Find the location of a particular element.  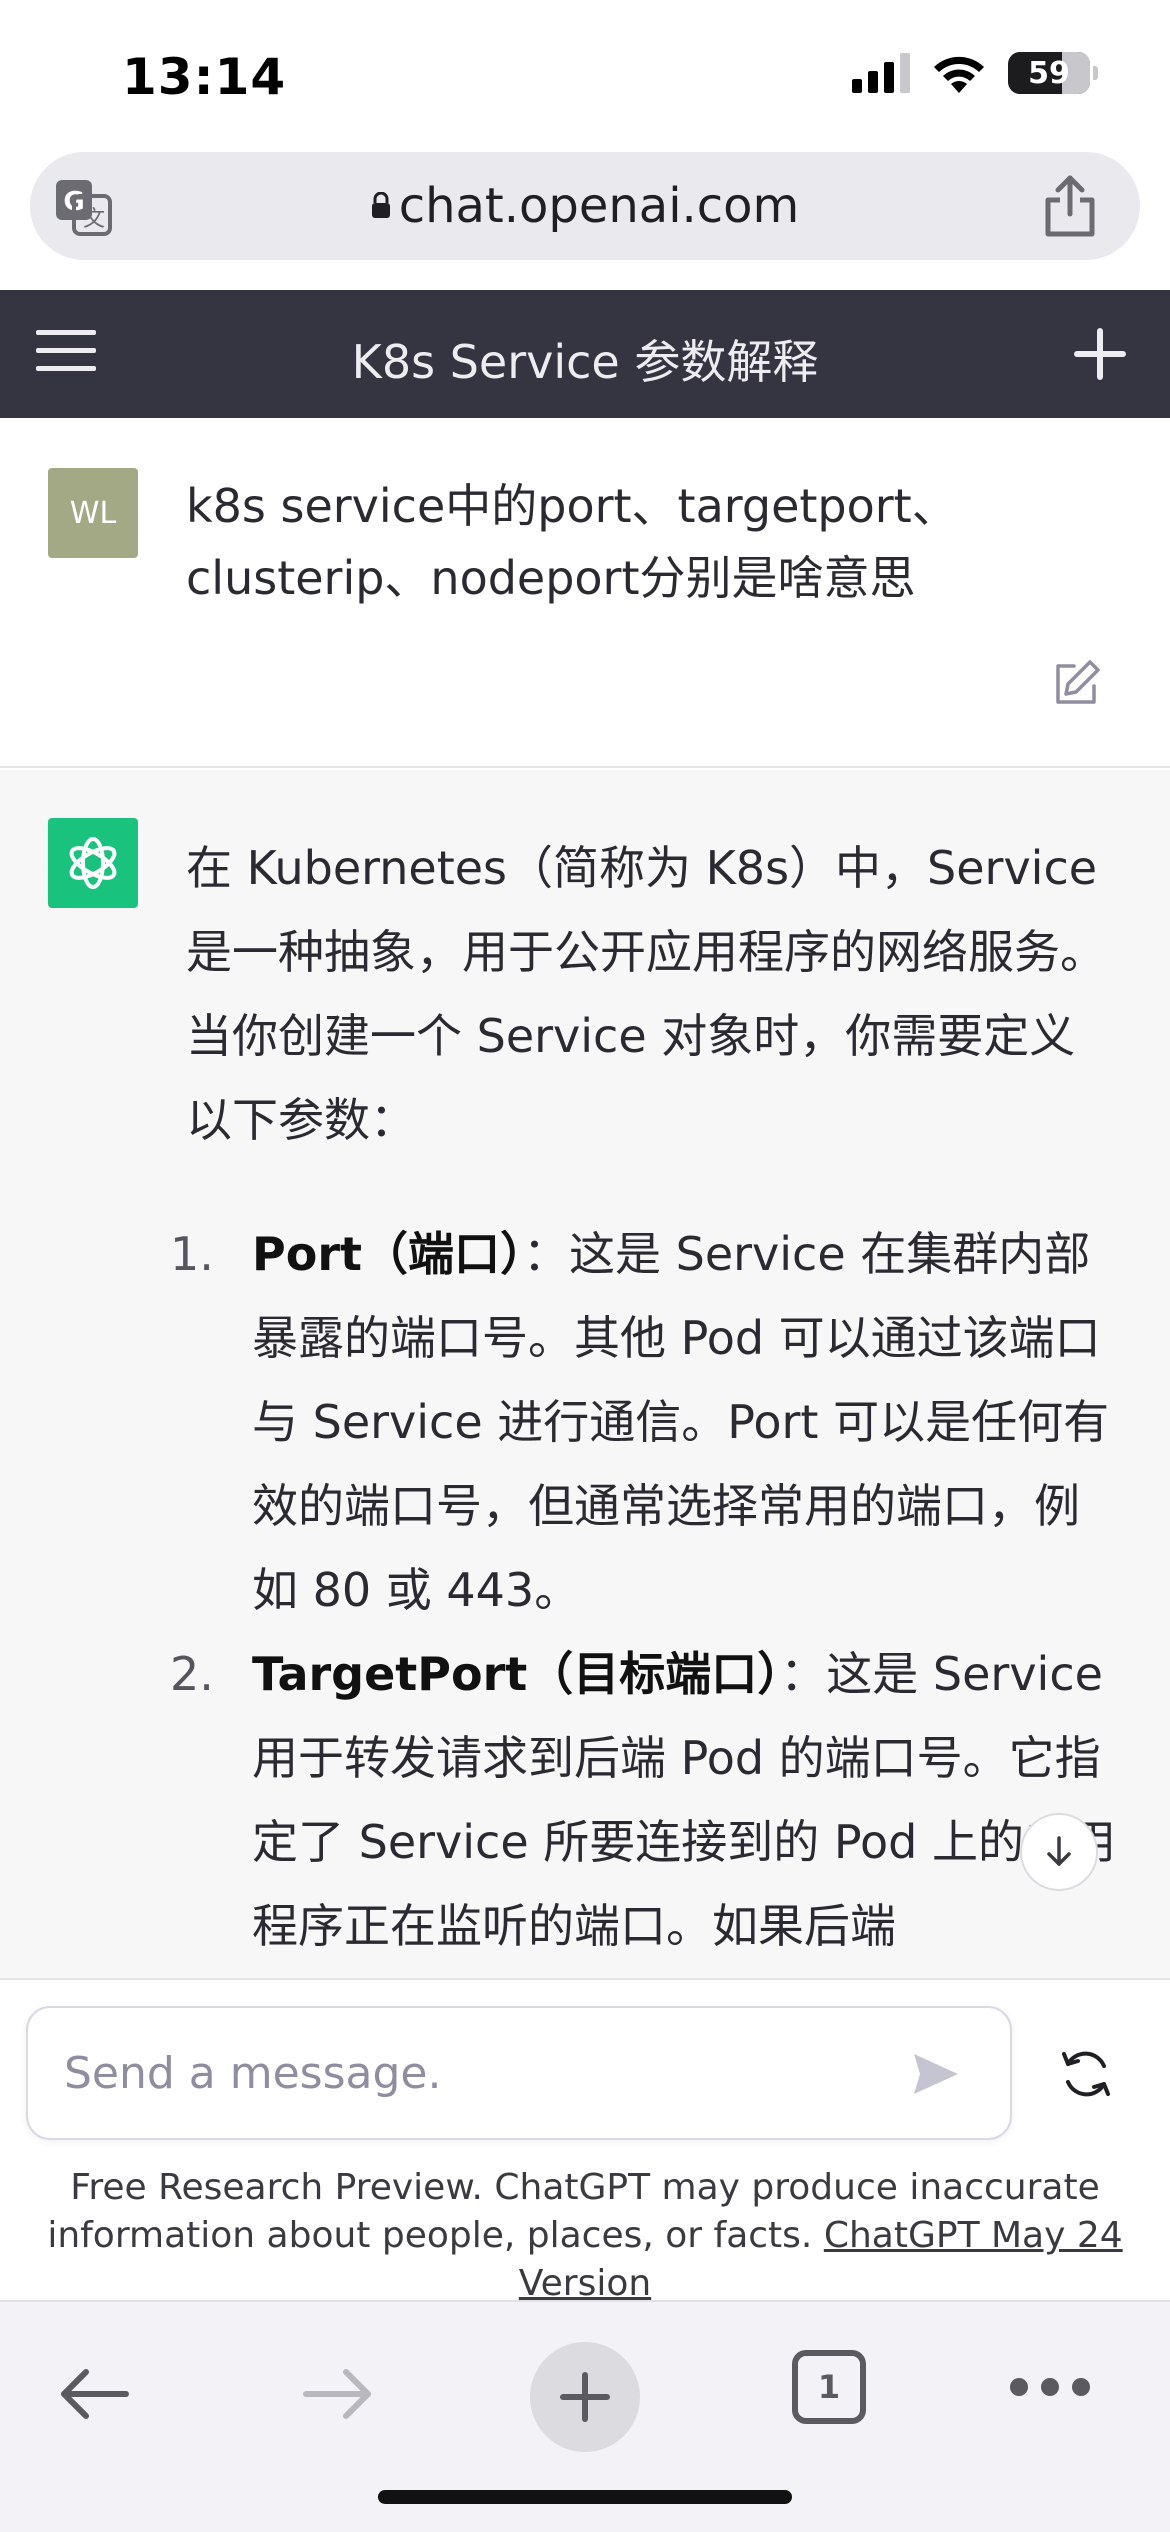

home-indicator is located at coordinates (585, 2497).